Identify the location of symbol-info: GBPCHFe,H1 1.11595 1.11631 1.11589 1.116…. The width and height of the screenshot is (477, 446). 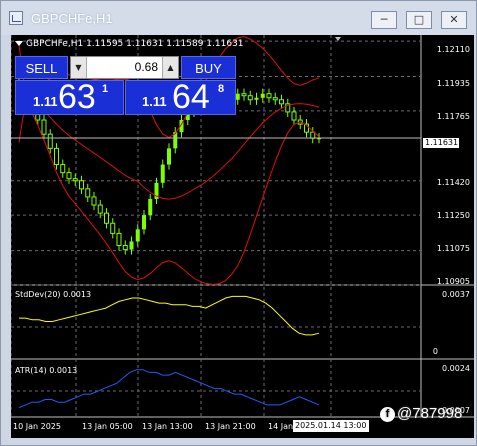
(129, 44).